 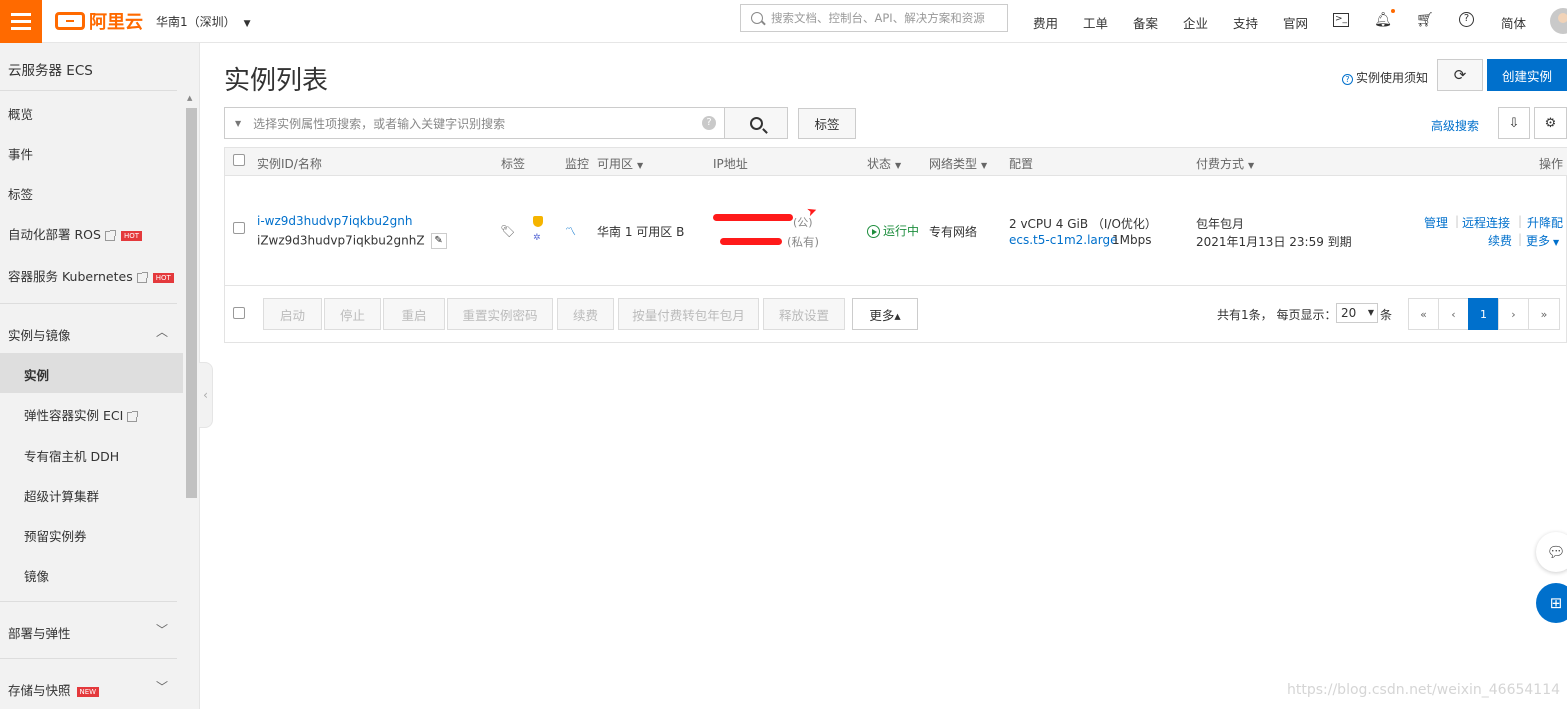 What do you see at coordinates (893, 230) in the screenshot?
I see `status-badge: 运行中` at bounding box center [893, 230].